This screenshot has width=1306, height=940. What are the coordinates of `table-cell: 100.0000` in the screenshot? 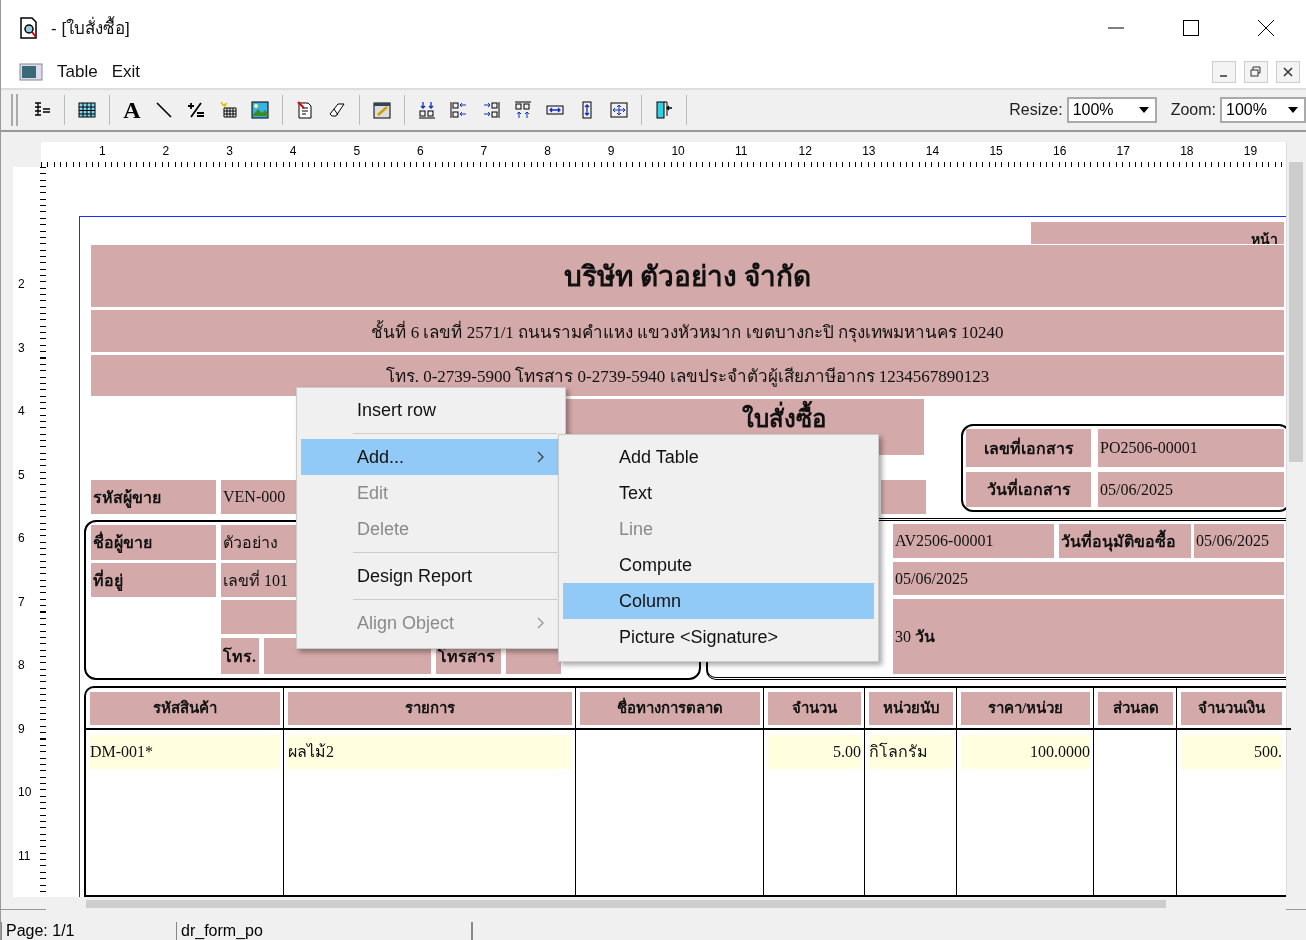 It's located at (1025, 752).